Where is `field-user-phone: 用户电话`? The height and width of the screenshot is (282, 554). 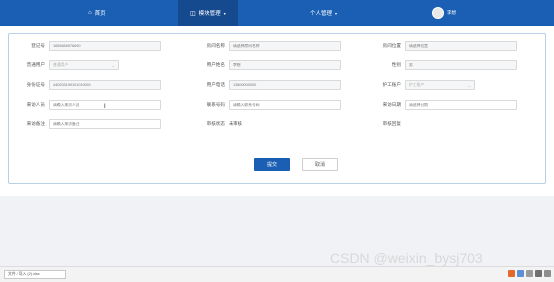
field-user-phone: 用户电话 is located at coordinates (265, 85).